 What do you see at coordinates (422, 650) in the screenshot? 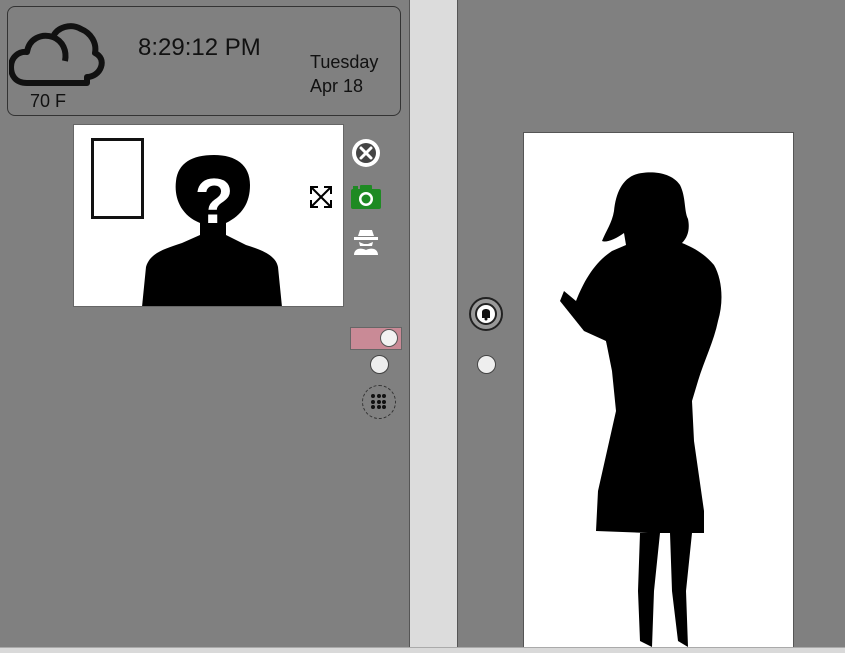
I see `bottom-bar` at bounding box center [422, 650].